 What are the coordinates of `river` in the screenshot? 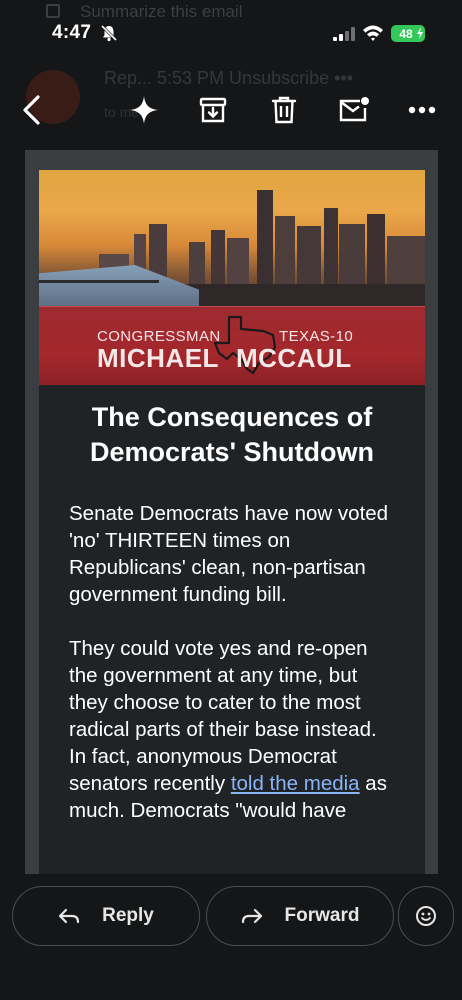 It's located at (119, 285).